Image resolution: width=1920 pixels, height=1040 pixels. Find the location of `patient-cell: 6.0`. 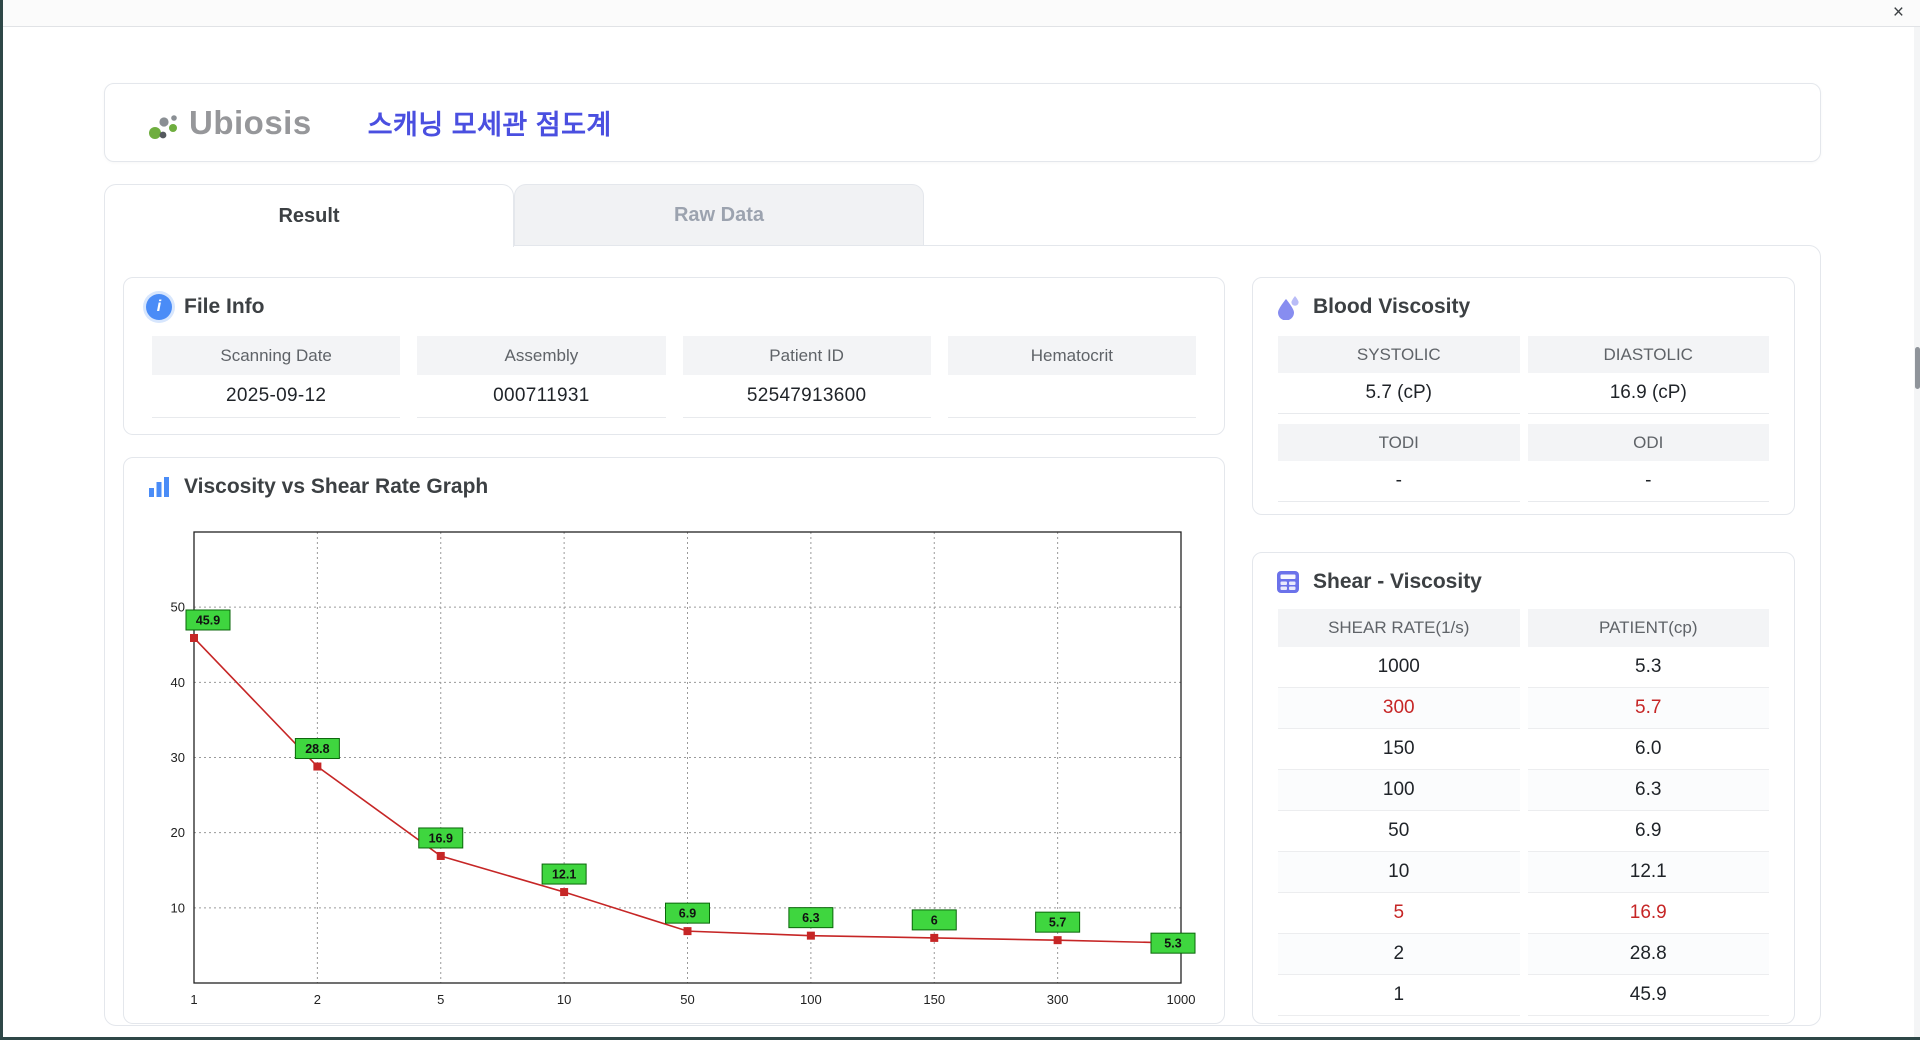

patient-cell: 6.0 is located at coordinates (1648, 749).